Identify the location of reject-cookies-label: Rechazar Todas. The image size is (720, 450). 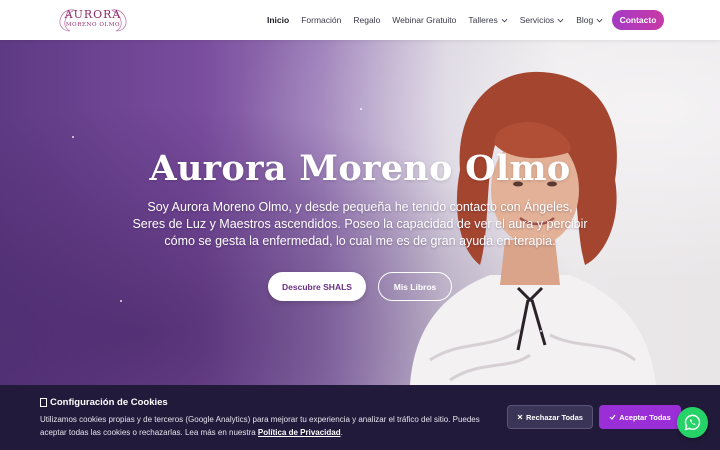
(554, 417).